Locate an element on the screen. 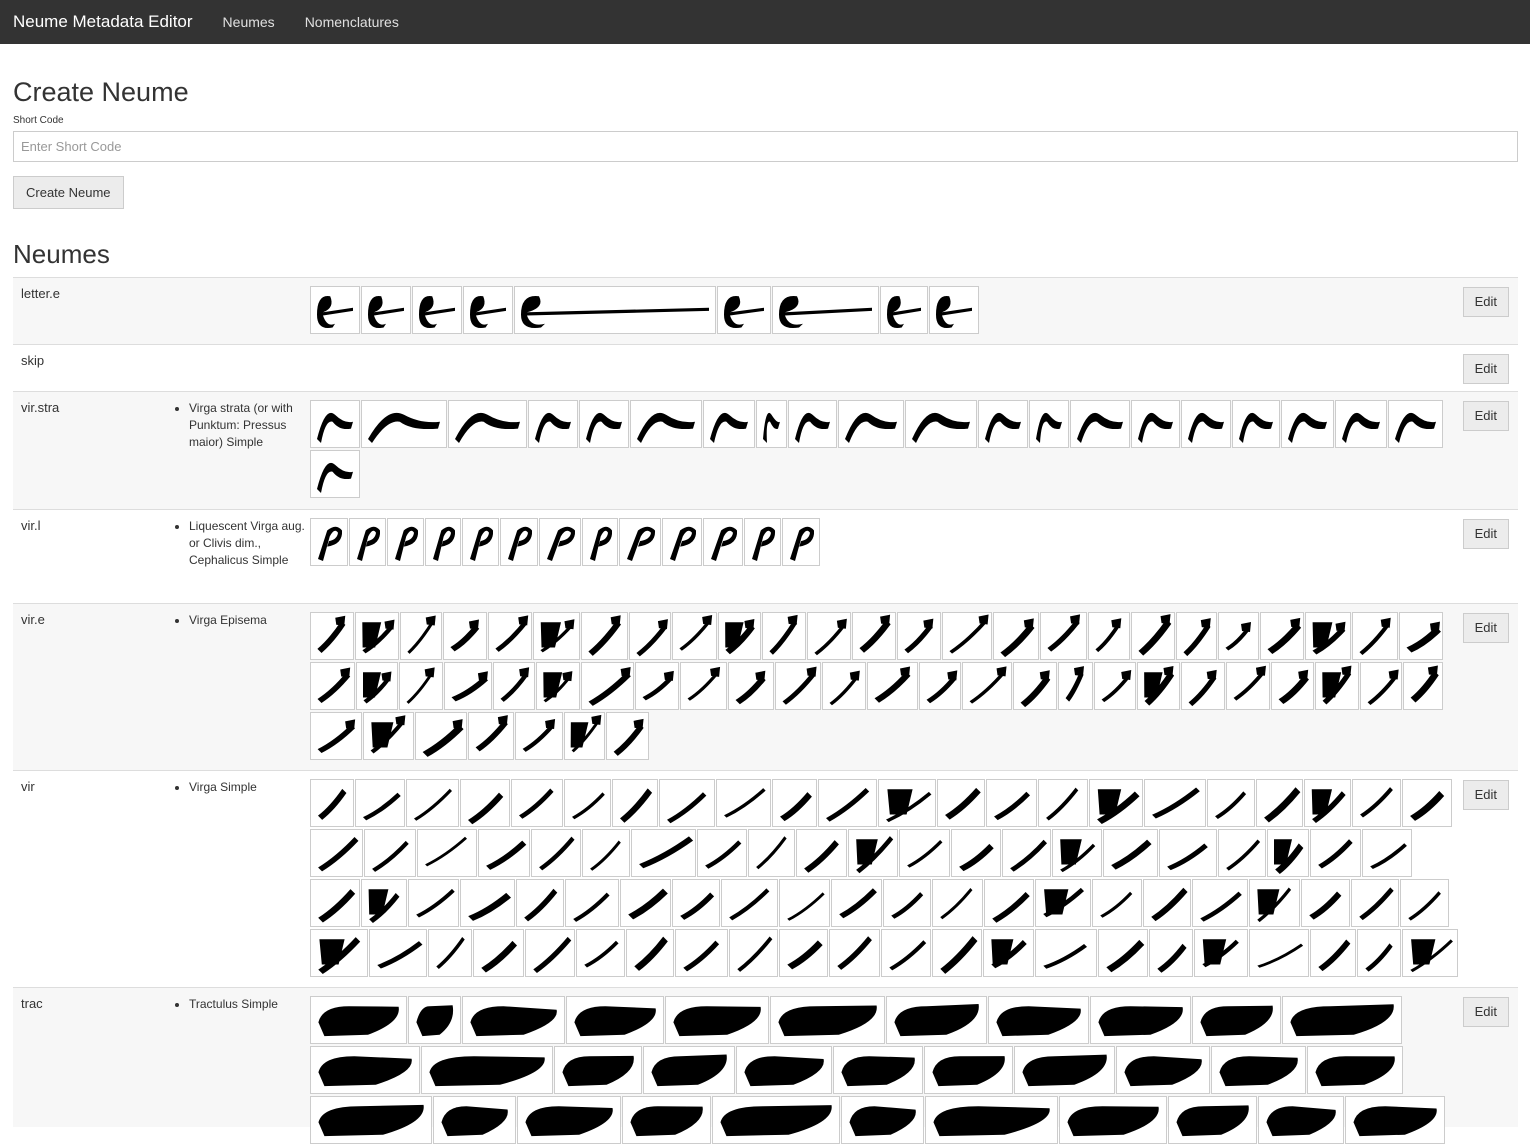 This screenshot has height=1144, width=1530. nav-link-nomenclatures: Nomenclatures is located at coordinates (352, 22).